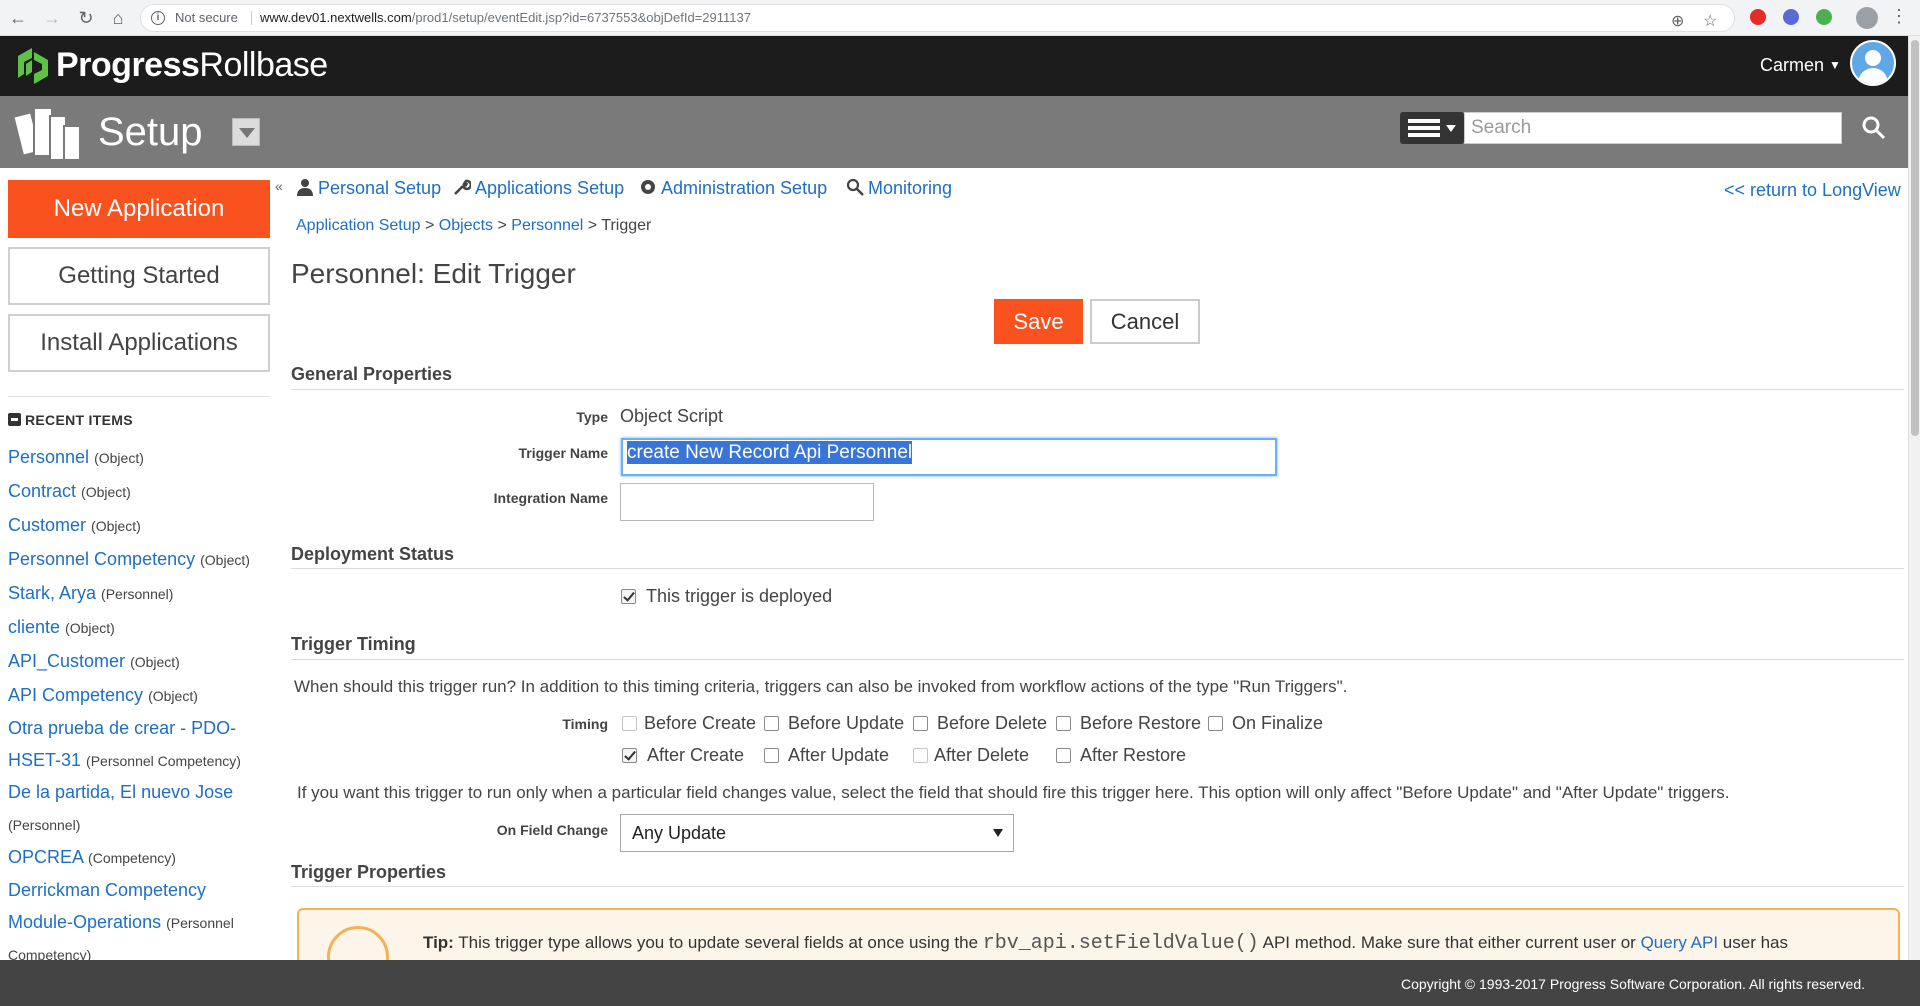  Describe the element at coordinates (139, 343) in the screenshot. I see `install-applications-button: Install Applications` at that location.